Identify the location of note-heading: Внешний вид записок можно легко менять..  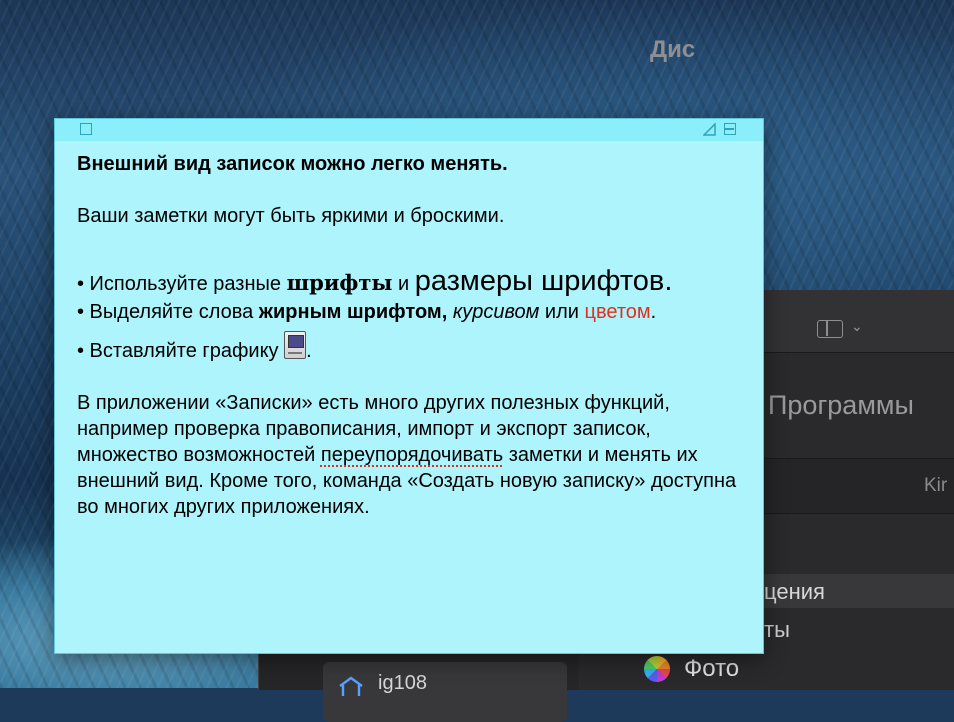
(292, 164).